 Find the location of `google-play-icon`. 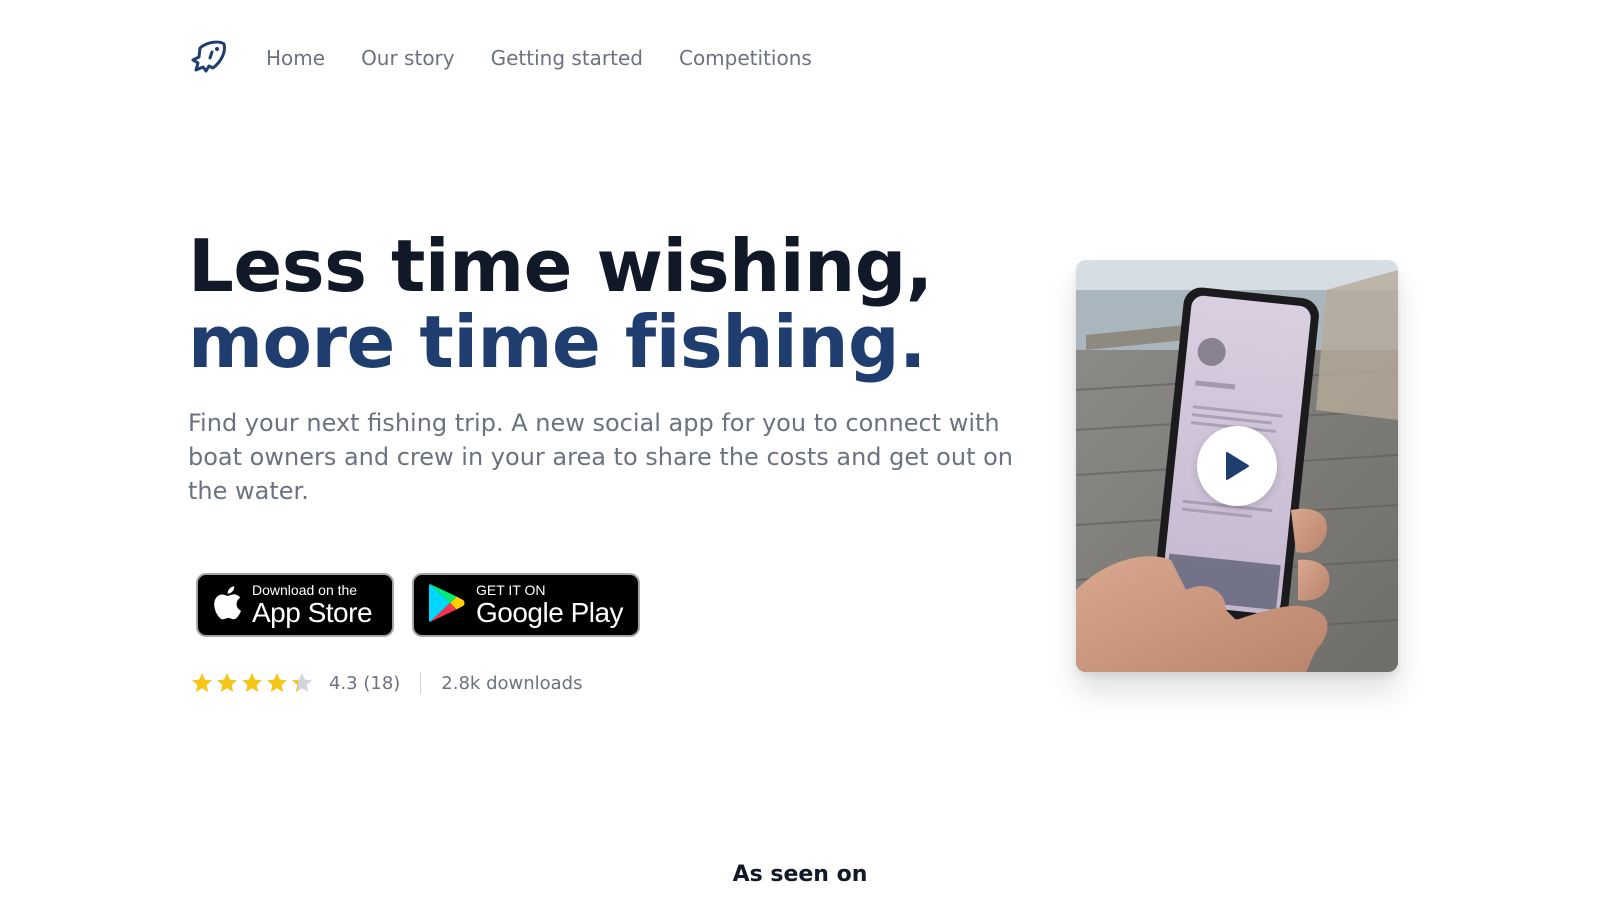

google-play-icon is located at coordinates (447, 605).